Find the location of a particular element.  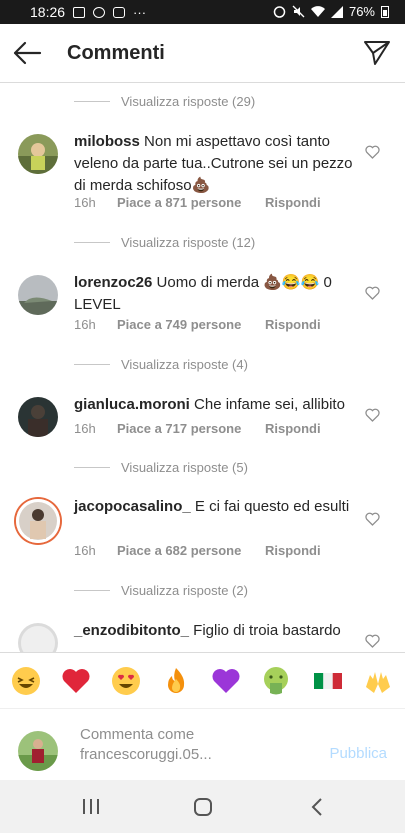

view-replies-link: Visualizza risposte (5) is located at coordinates (161, 467).